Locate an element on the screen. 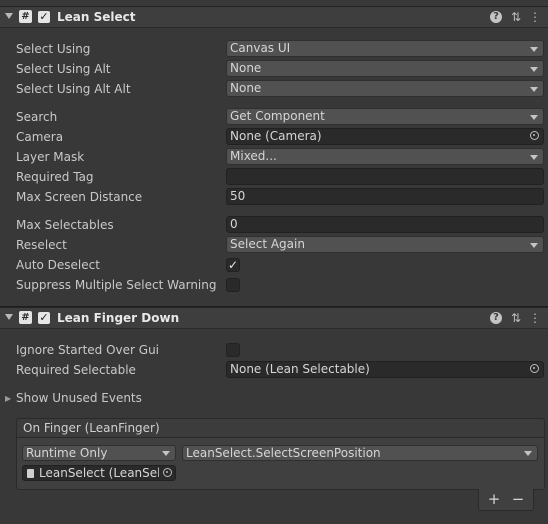 The height and width of the screenshot is (524, 548). foldout-collapsed-icon: ▶ is located at coordinates (8, 398).